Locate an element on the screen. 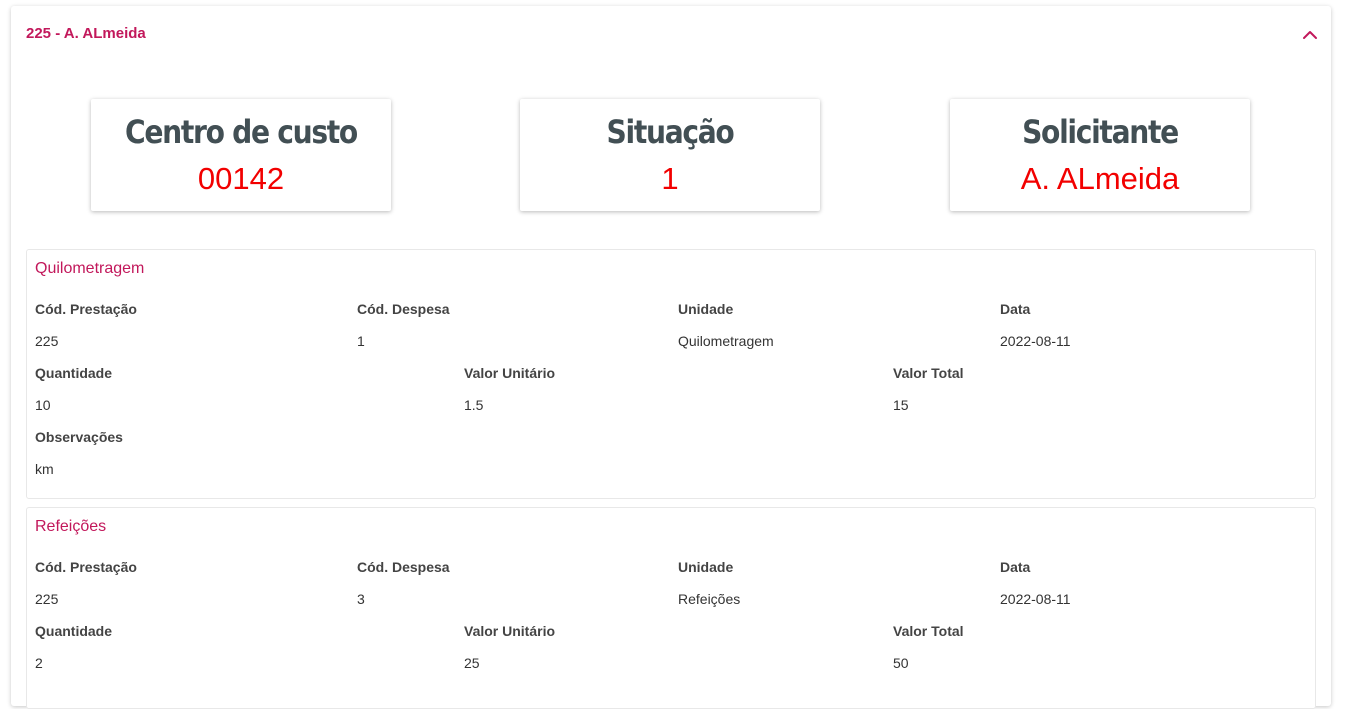 Image resolution: width=1345 pixels, height=709 pixels. value-valor-unitario: 1.5 is located at coordinates (474, 405).